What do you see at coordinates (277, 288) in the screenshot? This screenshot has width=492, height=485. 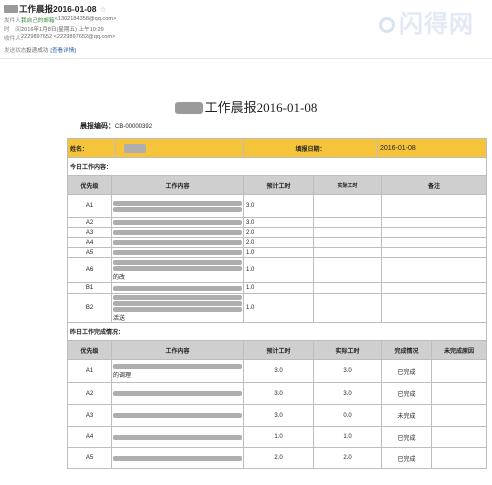 I see `table-row: B1 1.0` at bounding box center [277, 288].